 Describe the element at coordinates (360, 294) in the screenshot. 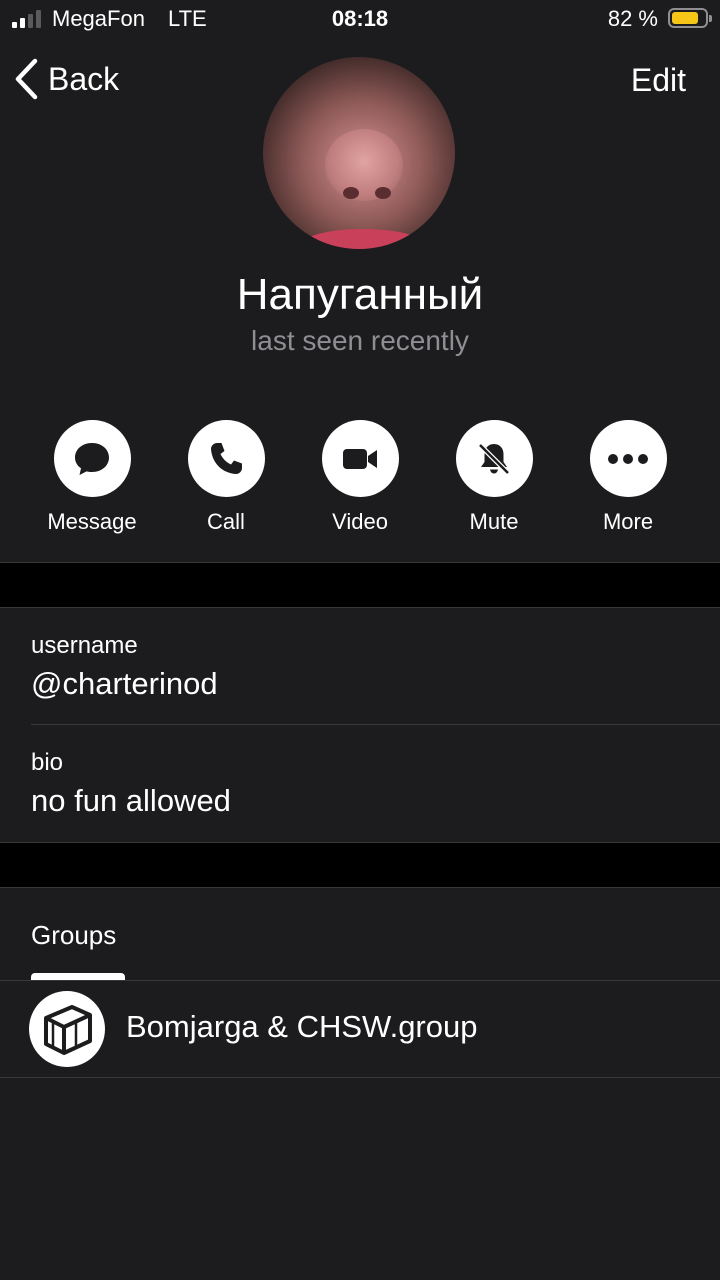

I see `profile-name: Напуганный` at that location.